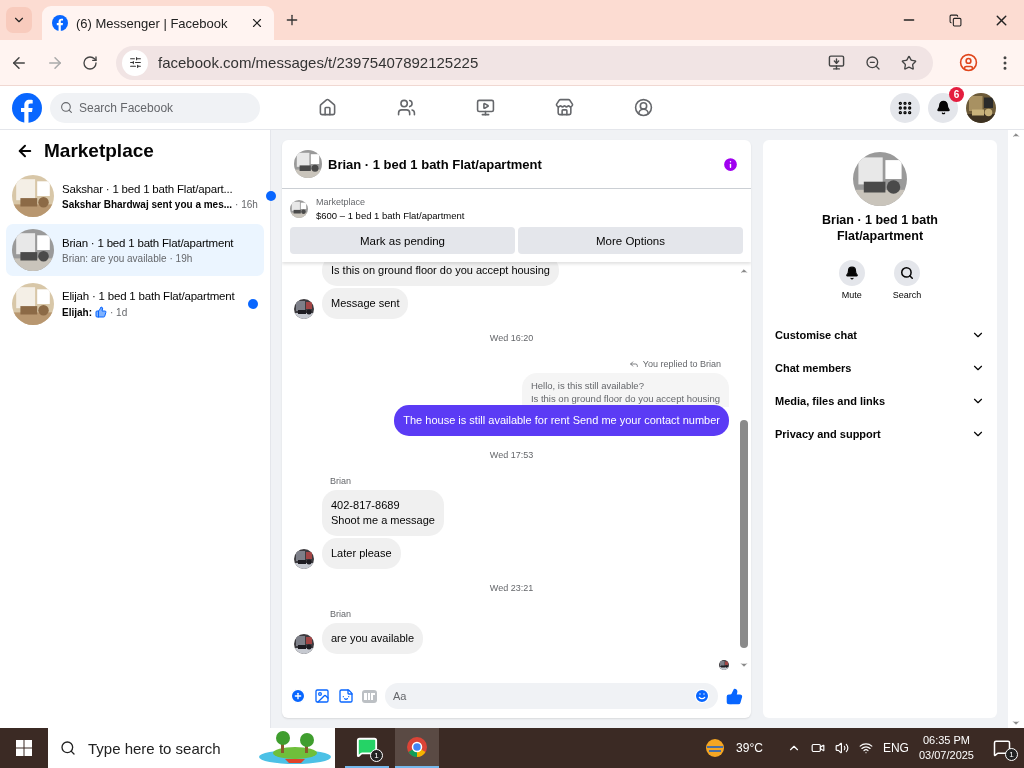 This screenshot has height=768, width=1024. What do you see at coordinates (148, 296) in the screenshot?
I see `chat-title: Elijah · 1 bed 1 bath Flat/apartment` at bounding box center [148, 296].